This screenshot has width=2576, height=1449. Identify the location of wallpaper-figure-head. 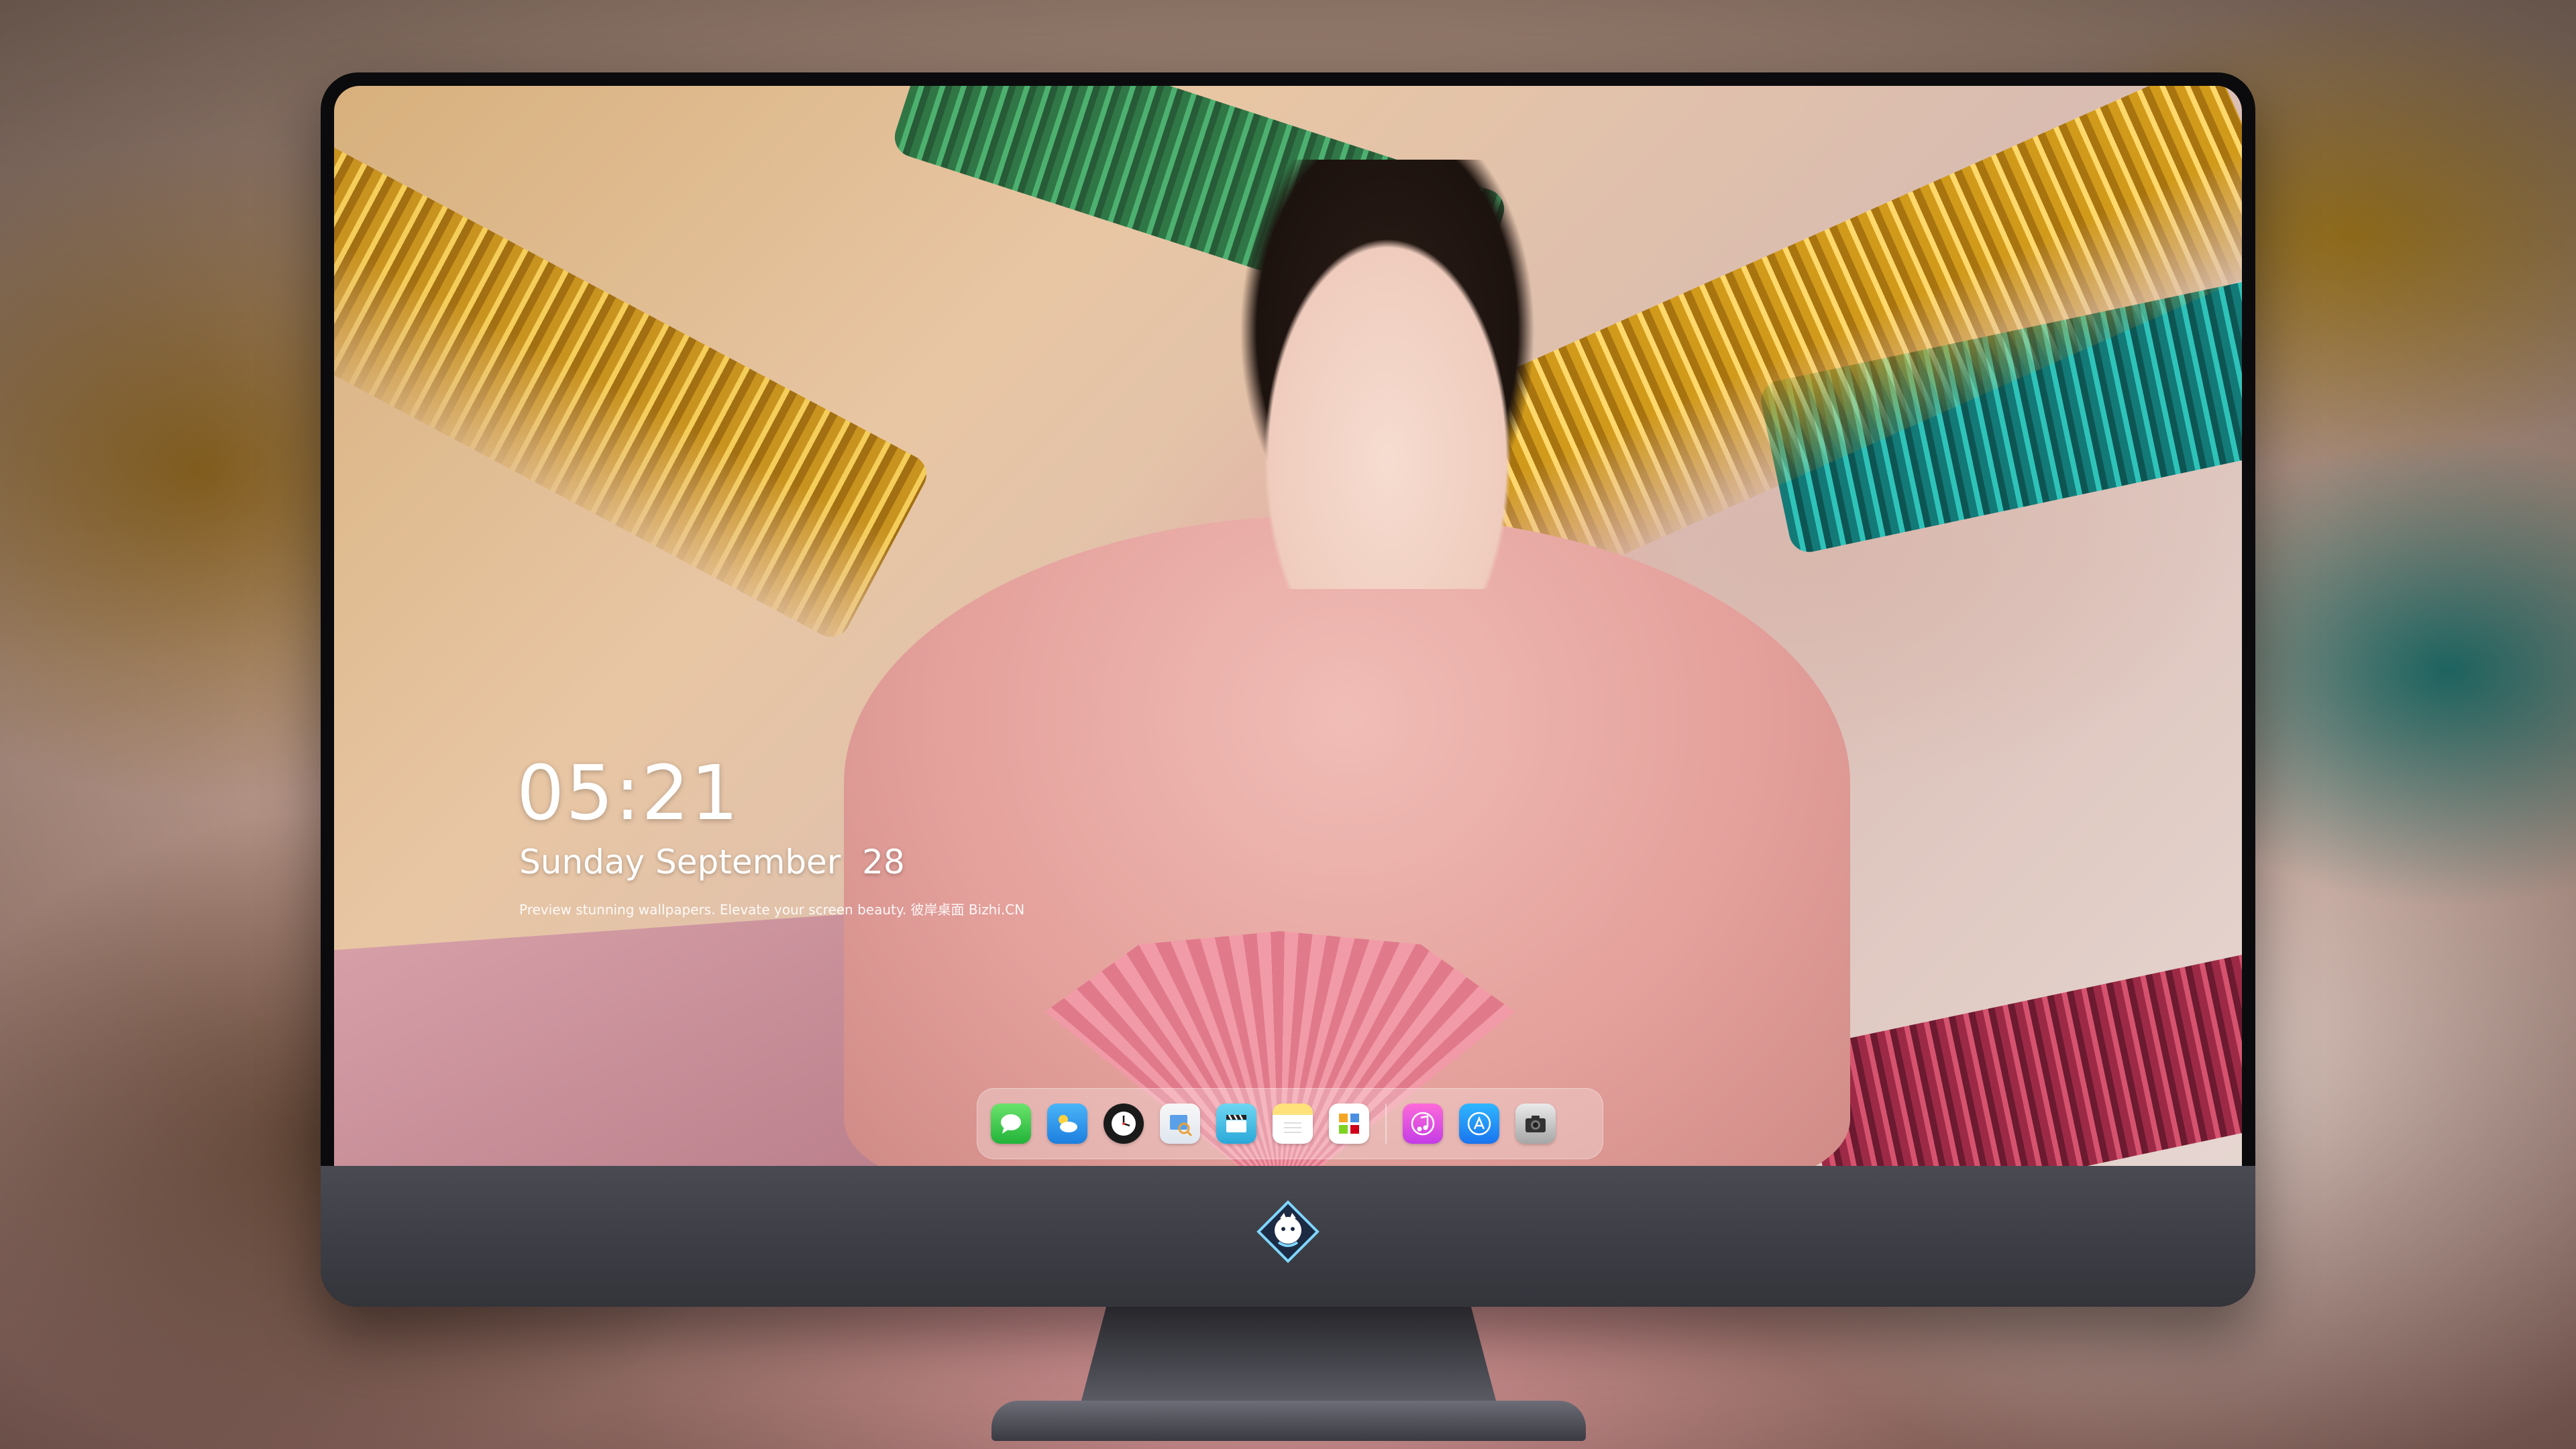
(1387, 374).